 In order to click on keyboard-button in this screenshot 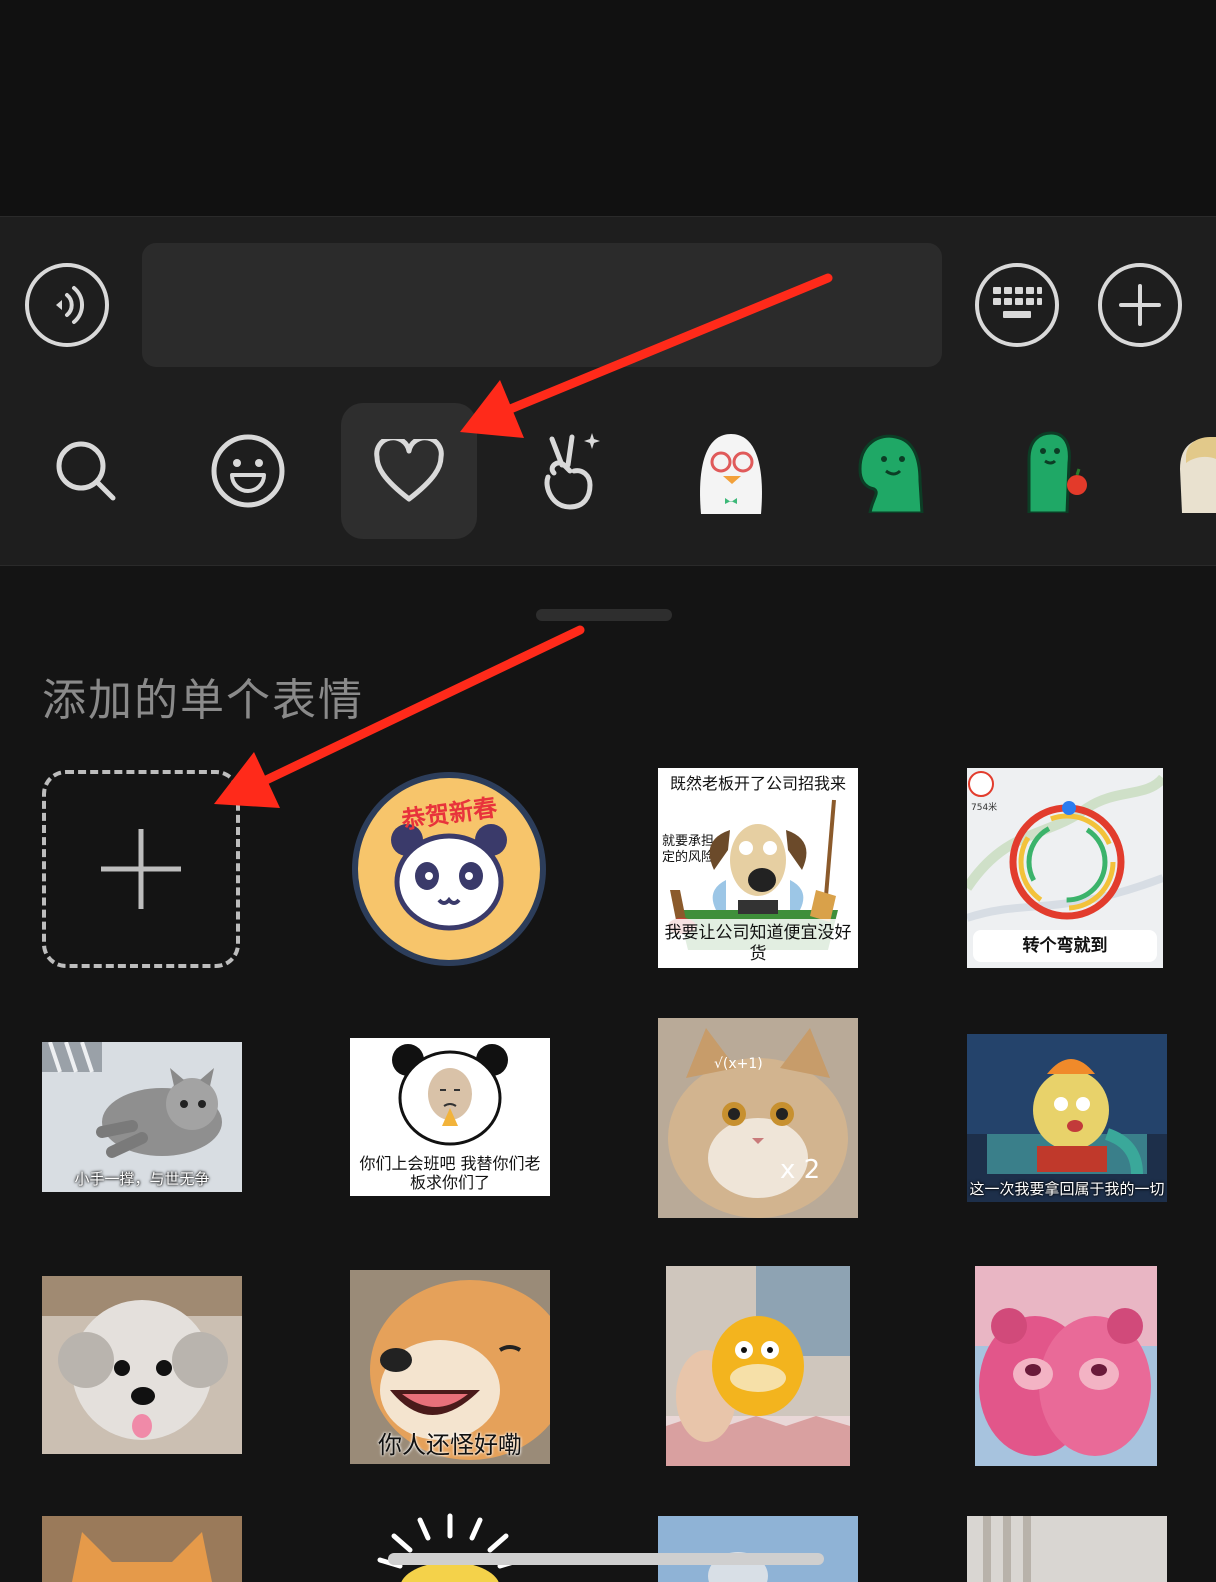, I will do `click(1017, 305)`.